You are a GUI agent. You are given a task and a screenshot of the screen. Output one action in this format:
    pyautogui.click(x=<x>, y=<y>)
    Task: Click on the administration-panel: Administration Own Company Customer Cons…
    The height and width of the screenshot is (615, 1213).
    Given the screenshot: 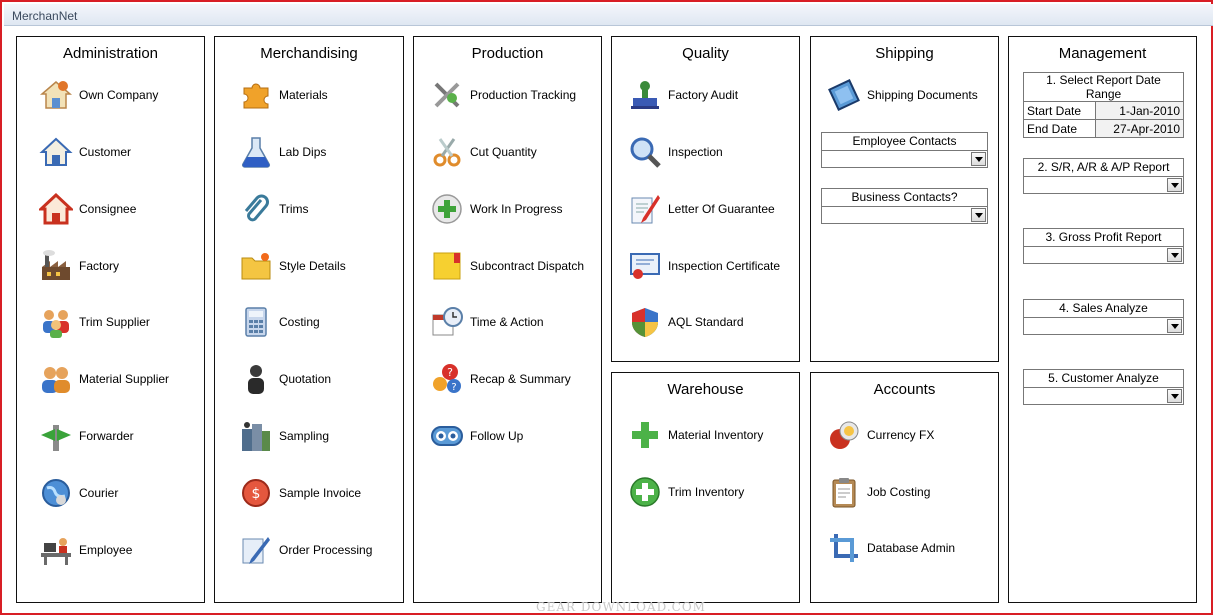 What is the action you would take?
    pyautogui.click(x=110, y=319)
    